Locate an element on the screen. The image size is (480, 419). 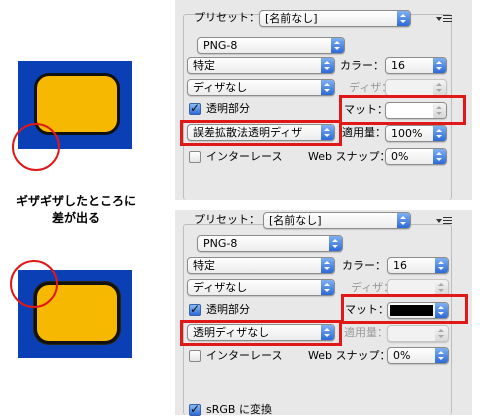
dither-amount-combo is located at coordinates (416, 87).